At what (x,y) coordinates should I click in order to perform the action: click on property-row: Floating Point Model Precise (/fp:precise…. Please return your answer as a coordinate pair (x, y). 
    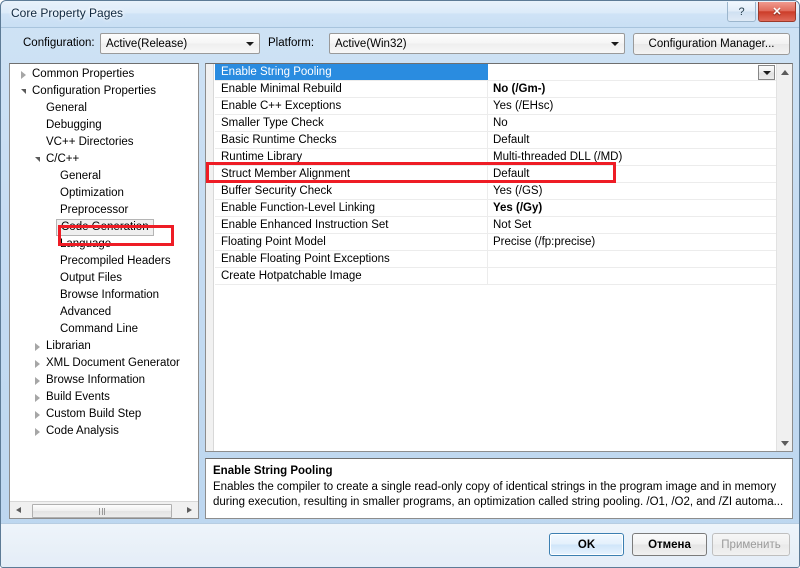
    Looking at the image, I should click on (495, 242).